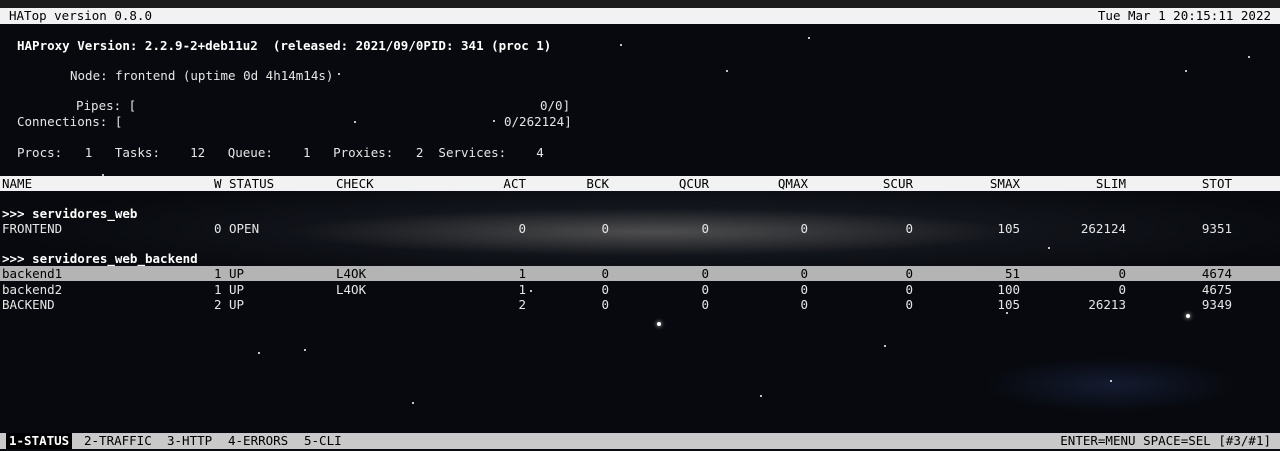 This screenshot has height=451, width=1280. Describe the element at coordinates (70, 213) in the screenshot. I see `group-title-servidores-web: >>> servidores_web` at that location.